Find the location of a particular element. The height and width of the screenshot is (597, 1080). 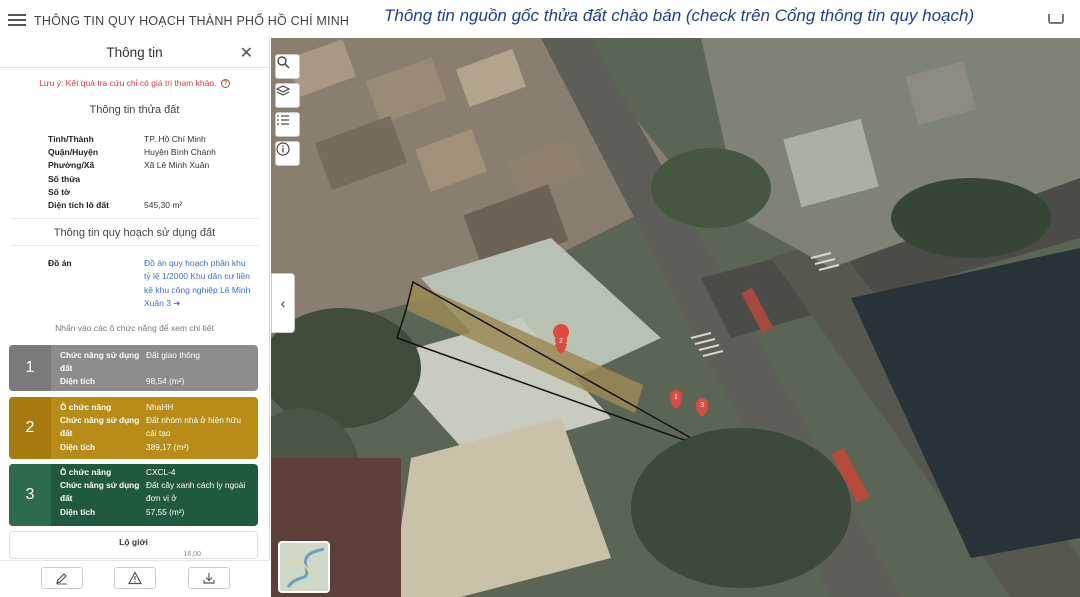

download-button is located at coordinates (209, 578).